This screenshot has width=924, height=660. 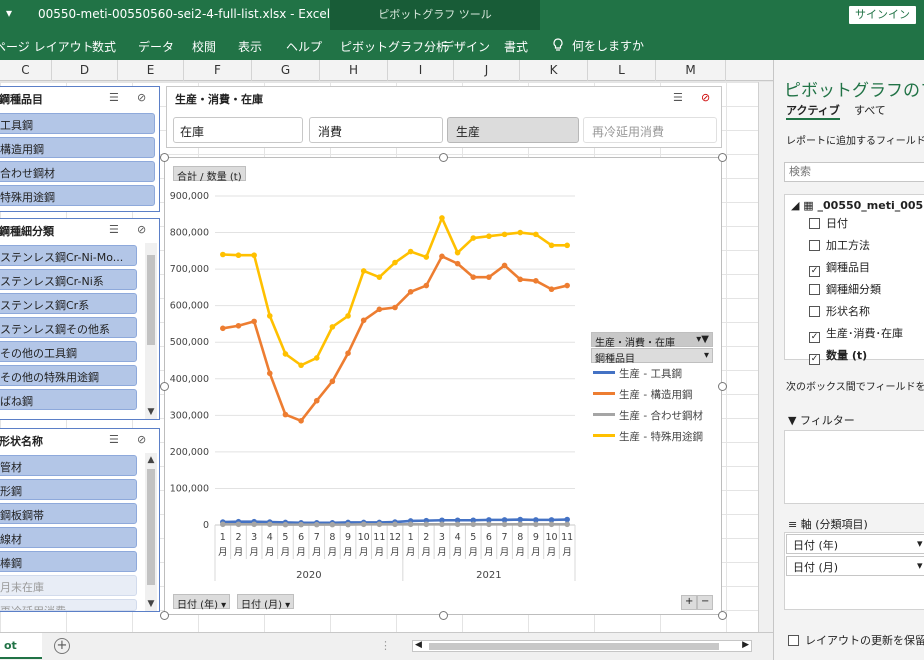 What do you see at coordinates (68, 537) in the screenshot?
I see `slicer-item: 線材` at bounding box center [68, 537].